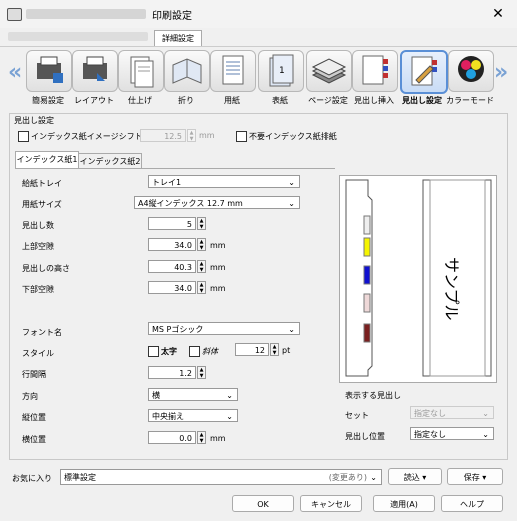 This screenshot has width=517, height=521. Describe the element at coordinates (190, 203) in the screenshot. I see `paper-size-value: A4縦インデックス 12.7 mm` at that location.